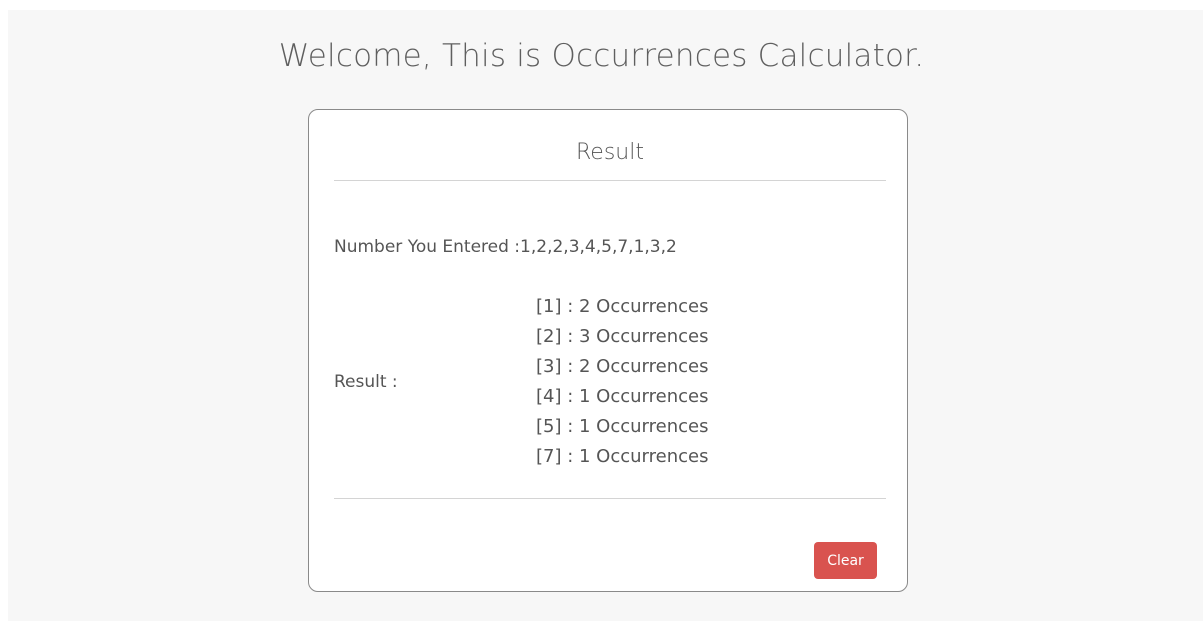 The image size is (1203, 621). Describe the element at coordinates (610, 152) in the screenshot. I see `card-title: Result` at that location.